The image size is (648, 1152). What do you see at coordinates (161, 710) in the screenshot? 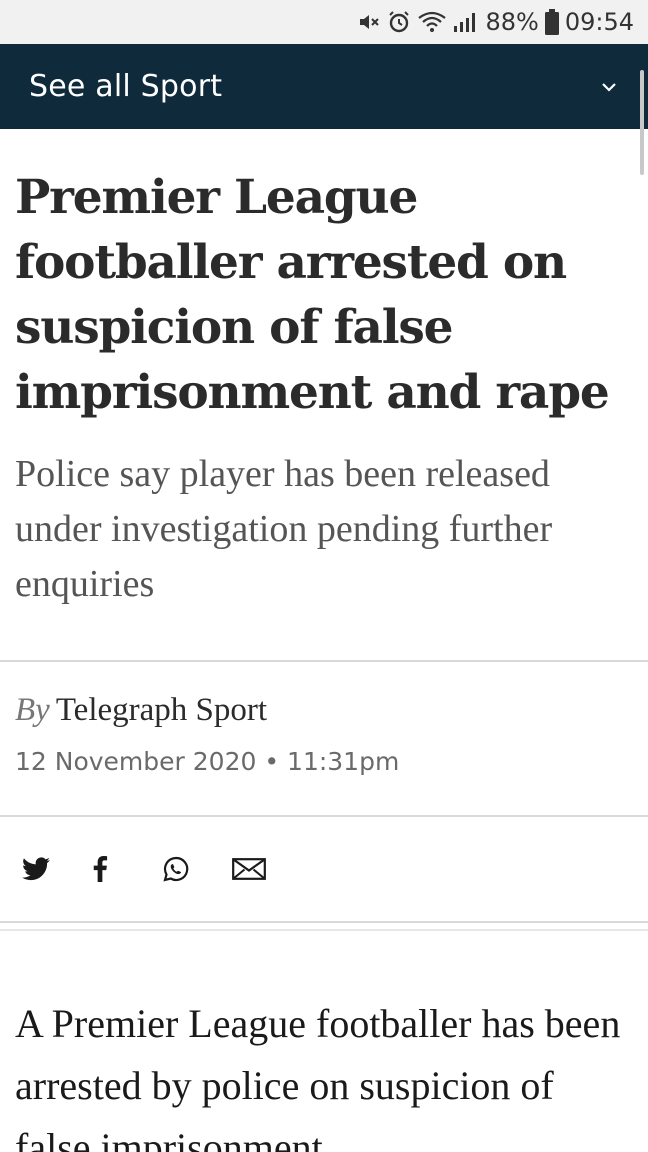
I see `author-link: Telegraph Sport` at bounding box center [161, 710].